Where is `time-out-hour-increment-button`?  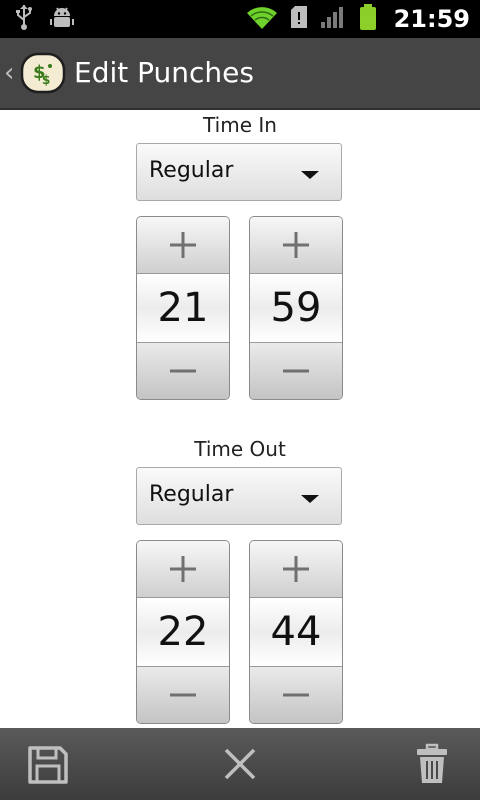
time-out-hour-increment-button is located at coordinates (183, 569).